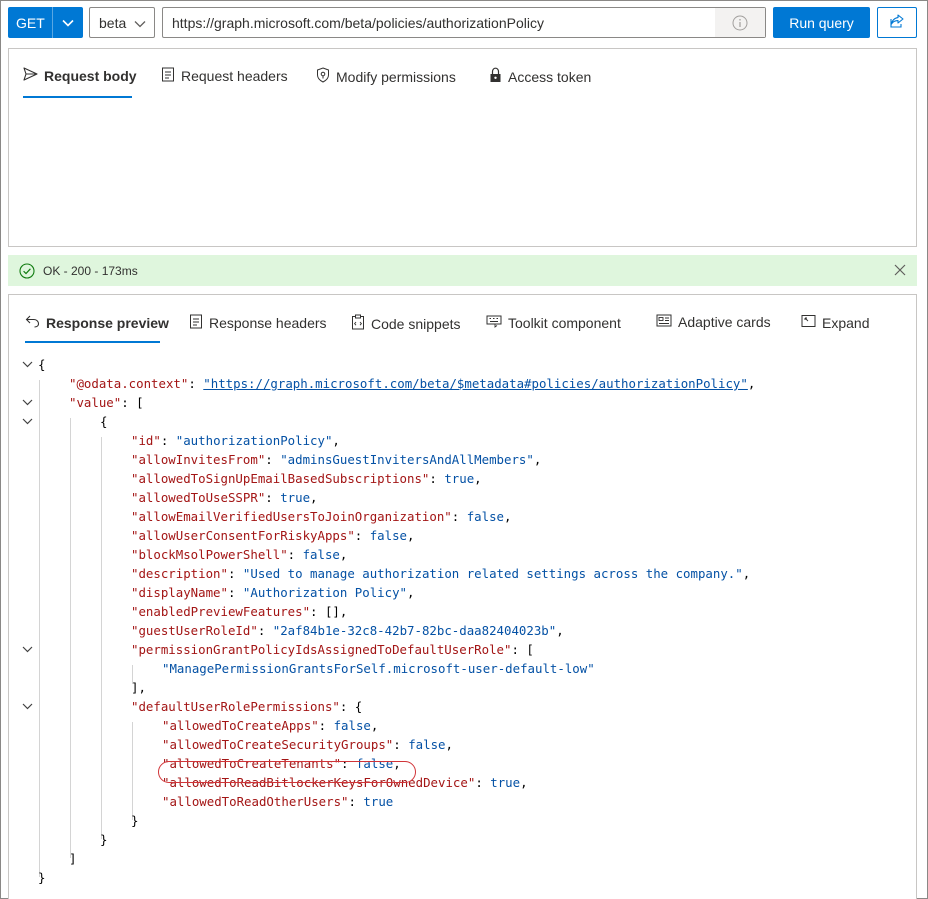 Image resolution: width=928 pixels, height=899 pixels. I want to click on json-line-text: "defaultUserRolePermissions": {, so click(246, 706).